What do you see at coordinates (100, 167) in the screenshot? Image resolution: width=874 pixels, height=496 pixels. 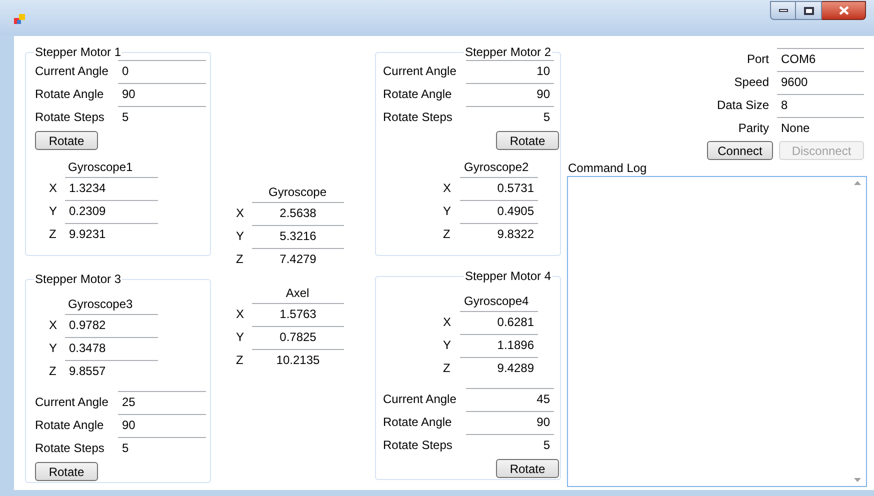 I see `gyroscope-title: Gyroscope1` at bounding box center [100, 167].